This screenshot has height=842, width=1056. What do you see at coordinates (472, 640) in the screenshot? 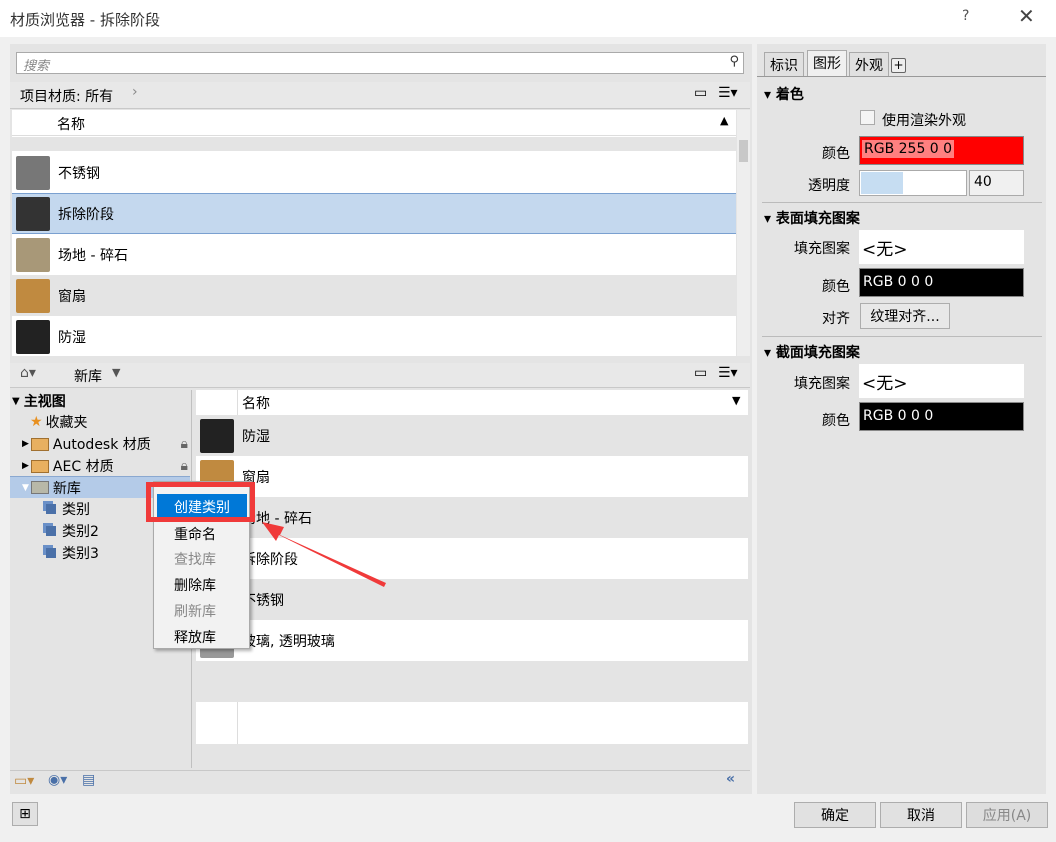
I see `list-item: 玻璃, 透明玻璃` at bounding box center [472, 640].